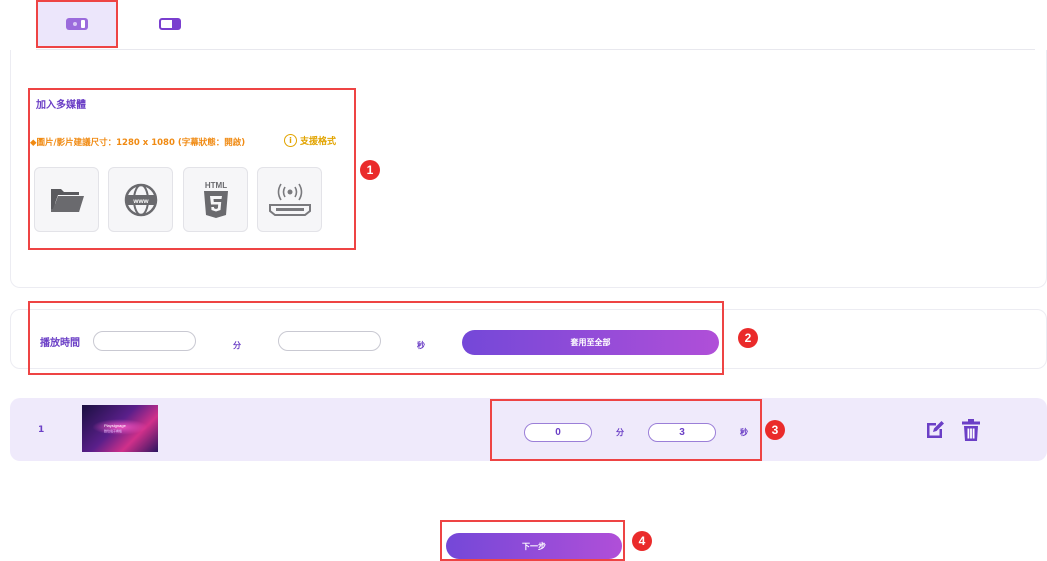  Describe the element at coordinates (290, 140) in the screenshot. I see `info-icon: i` at that location.